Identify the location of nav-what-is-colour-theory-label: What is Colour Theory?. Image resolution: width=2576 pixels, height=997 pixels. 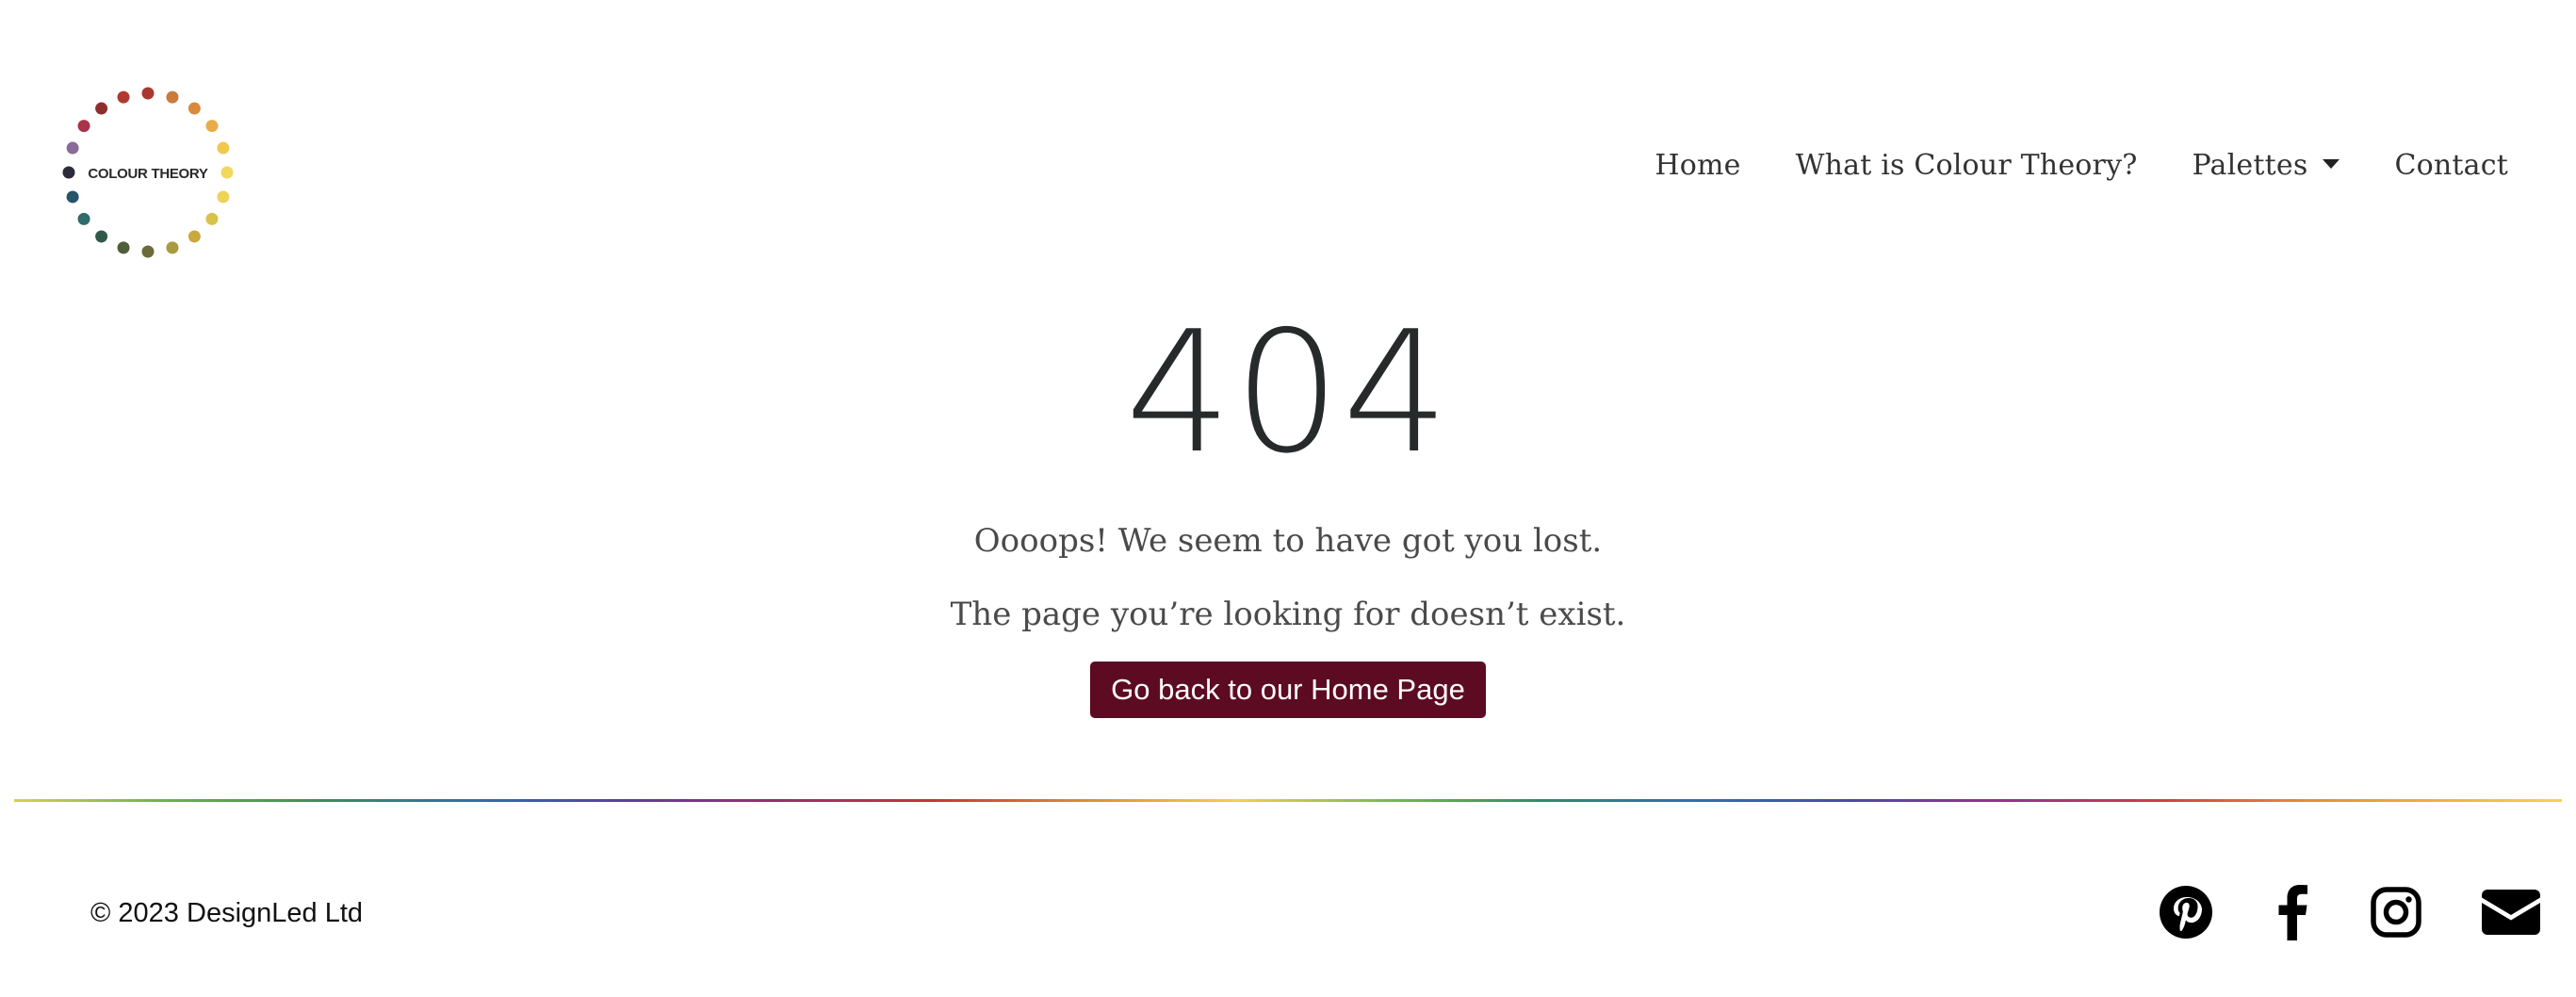
(1966, 165).